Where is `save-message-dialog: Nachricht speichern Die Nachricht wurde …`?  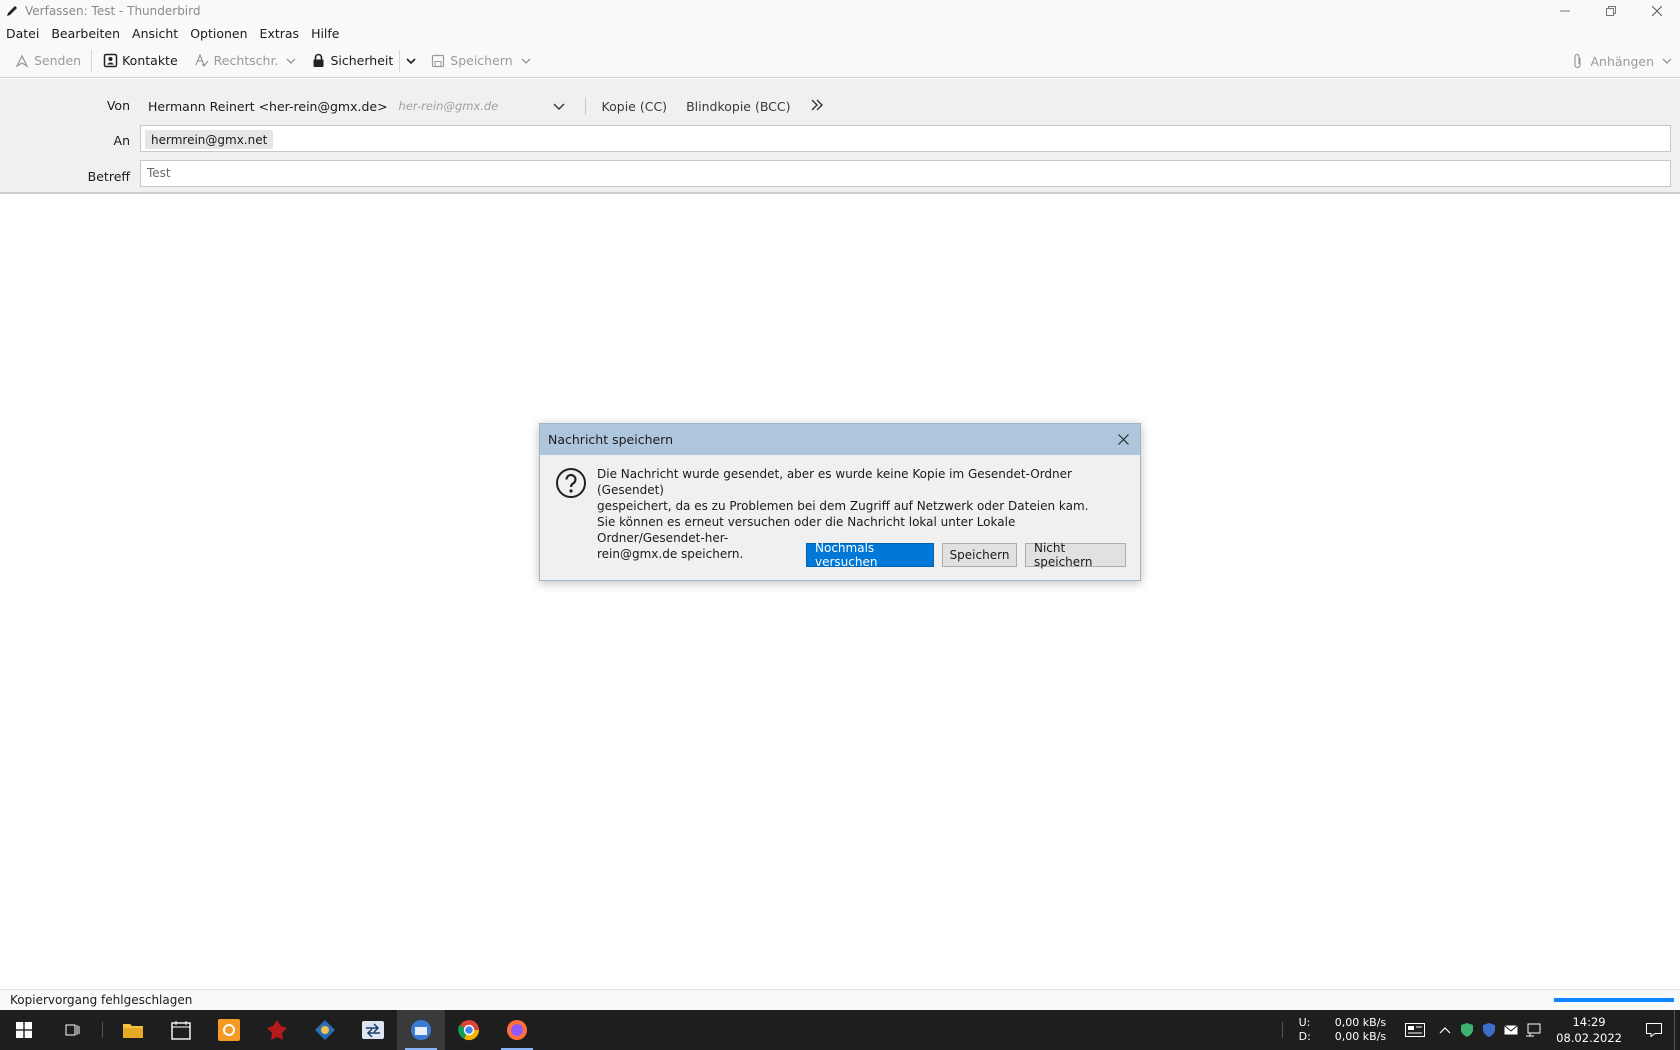 save-message-dialog: Nachricht speichern Die Nachricht wurde … is located at coordinates (840, 502).